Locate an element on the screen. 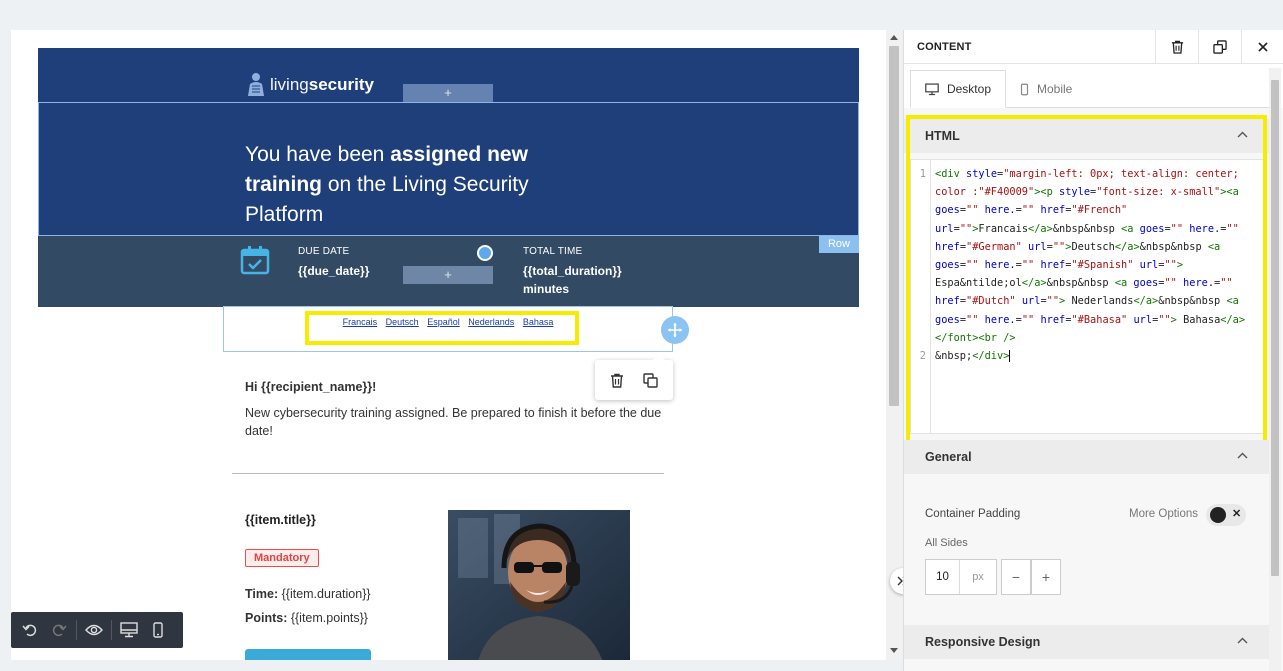 This screenshot has width=1283, height=671. section-responsive-title: Responsive Design is located at coordinates (983, 642).